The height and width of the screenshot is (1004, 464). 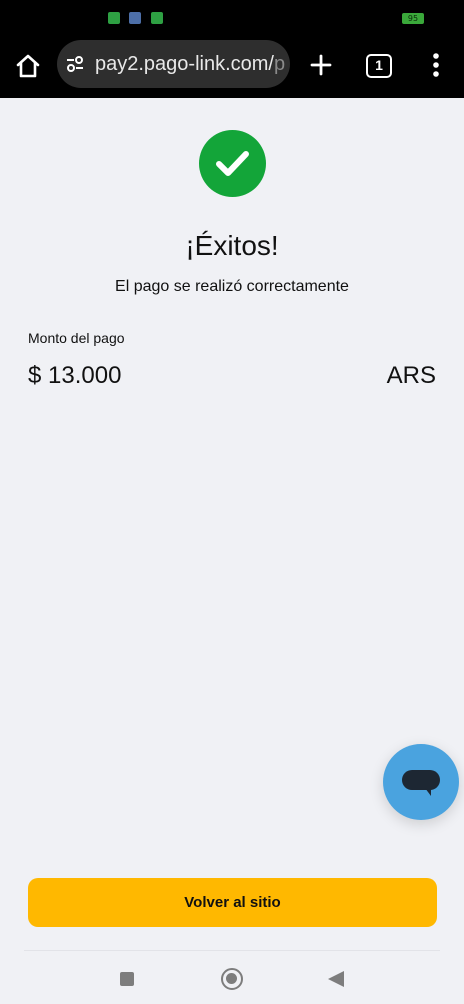 What do you see at coordinates (411, 375) in the screenshot?
I see `currency-code: ARS` at bounding box center [411, 375].